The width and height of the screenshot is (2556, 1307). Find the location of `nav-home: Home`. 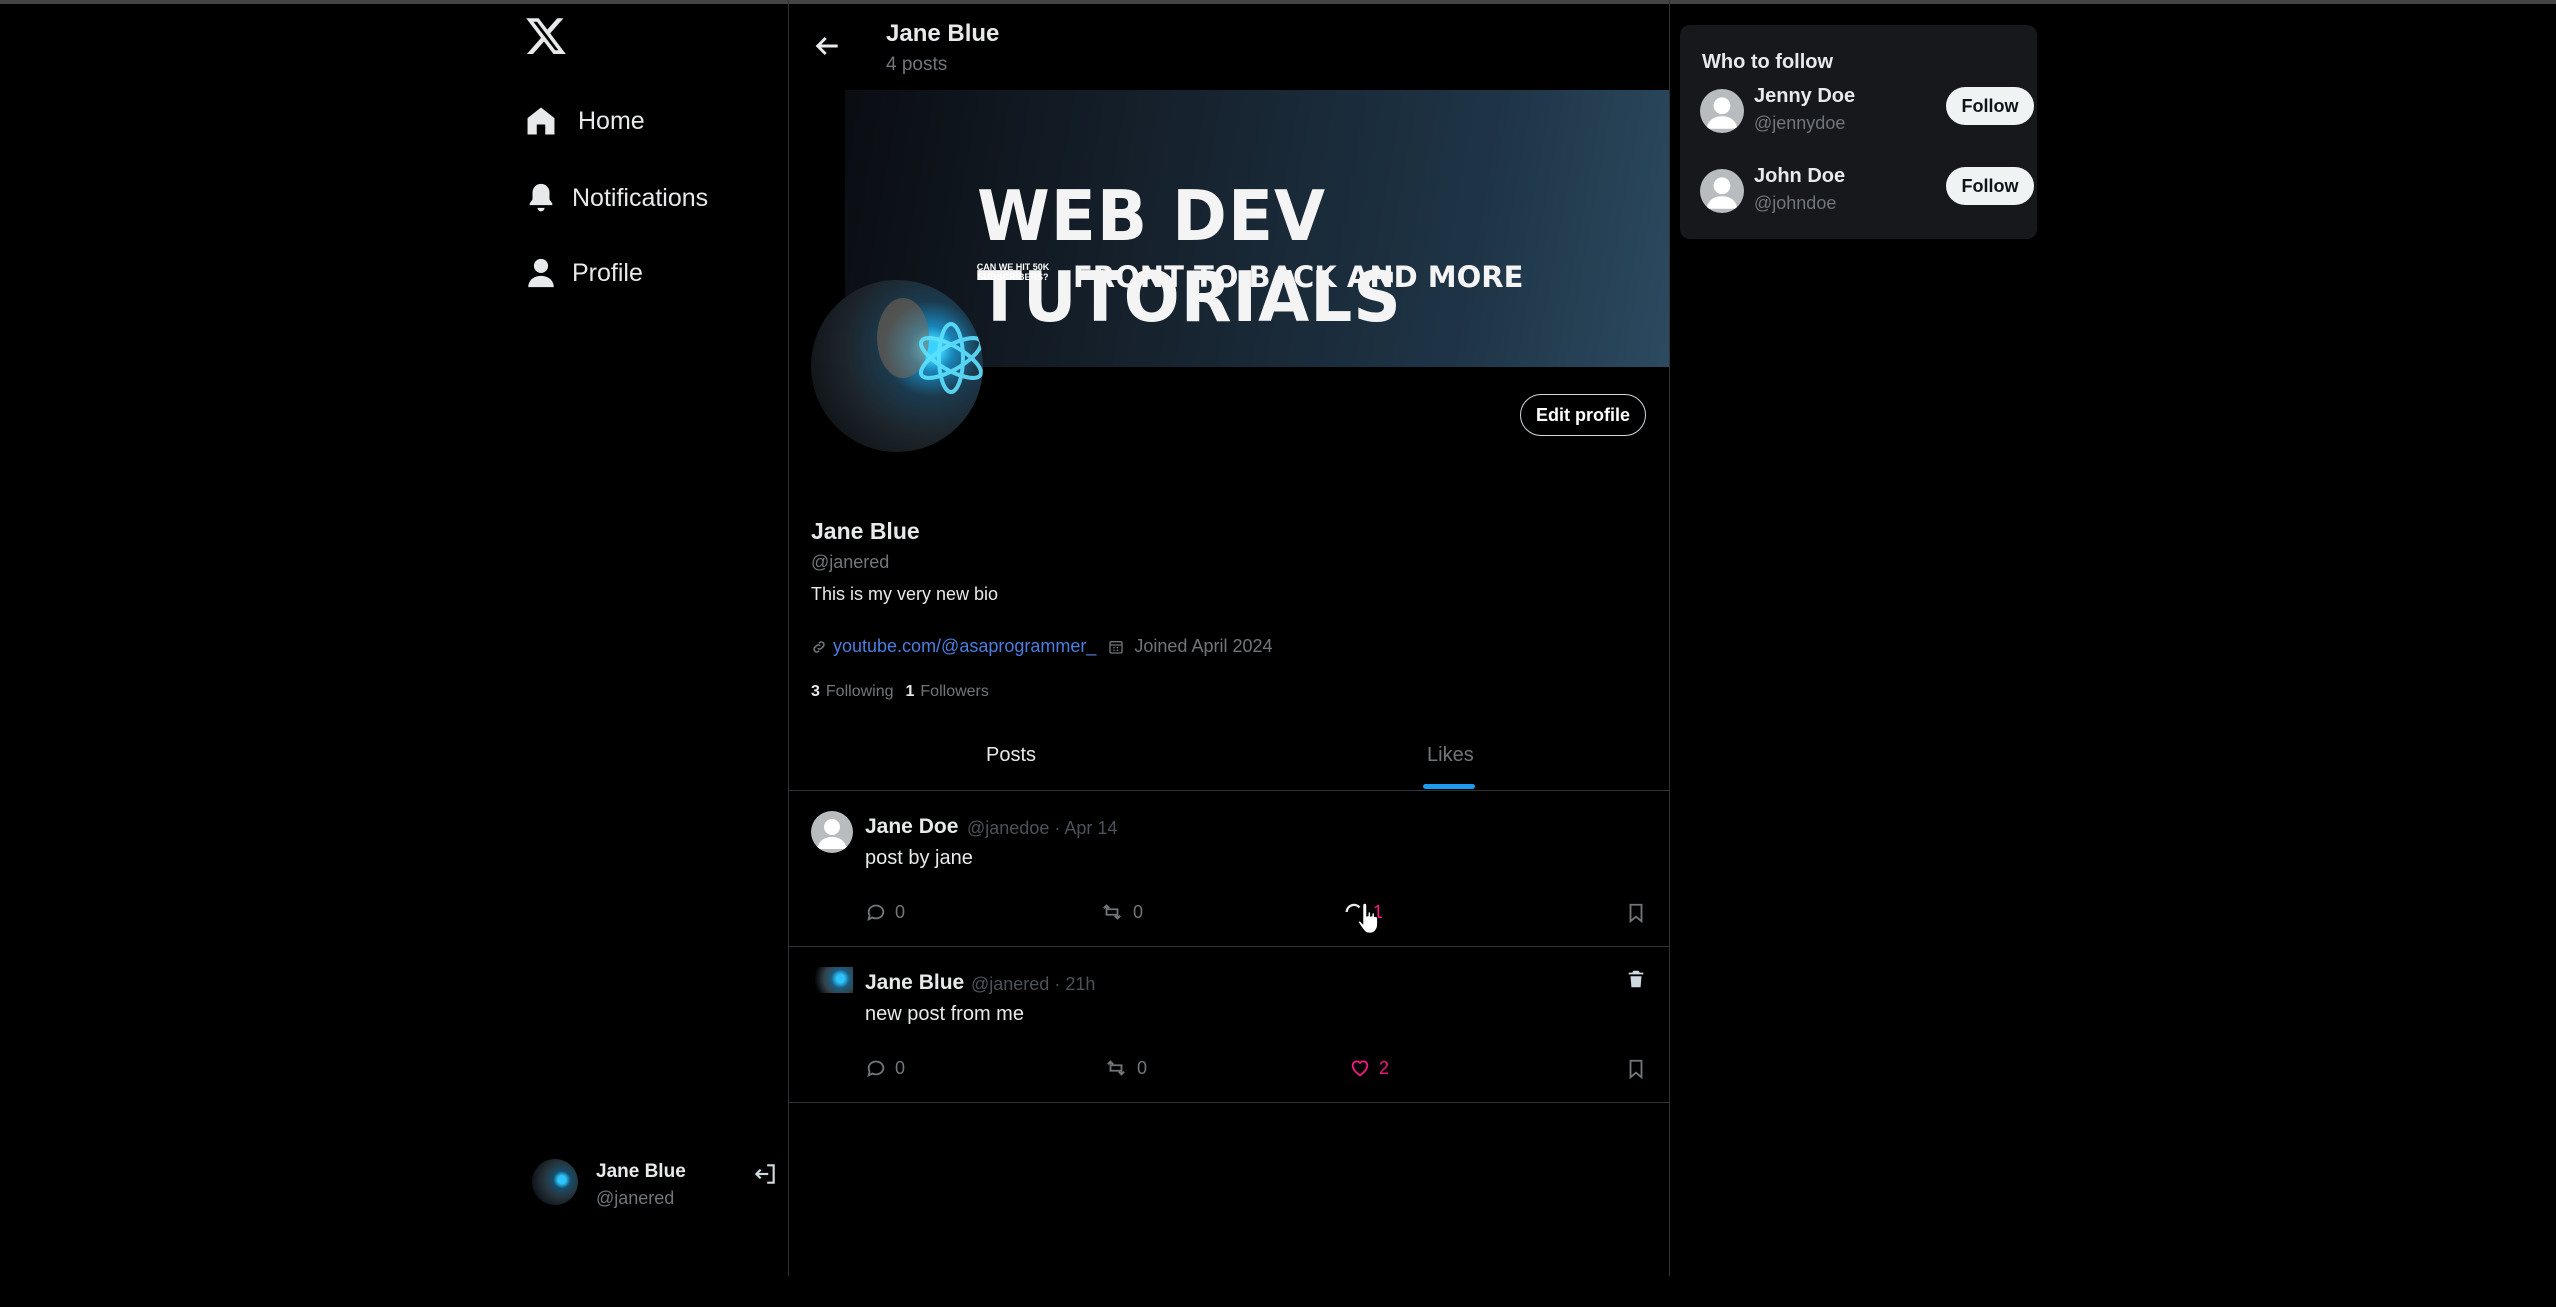

nav-home: Home is located at coordinates (584, 121).